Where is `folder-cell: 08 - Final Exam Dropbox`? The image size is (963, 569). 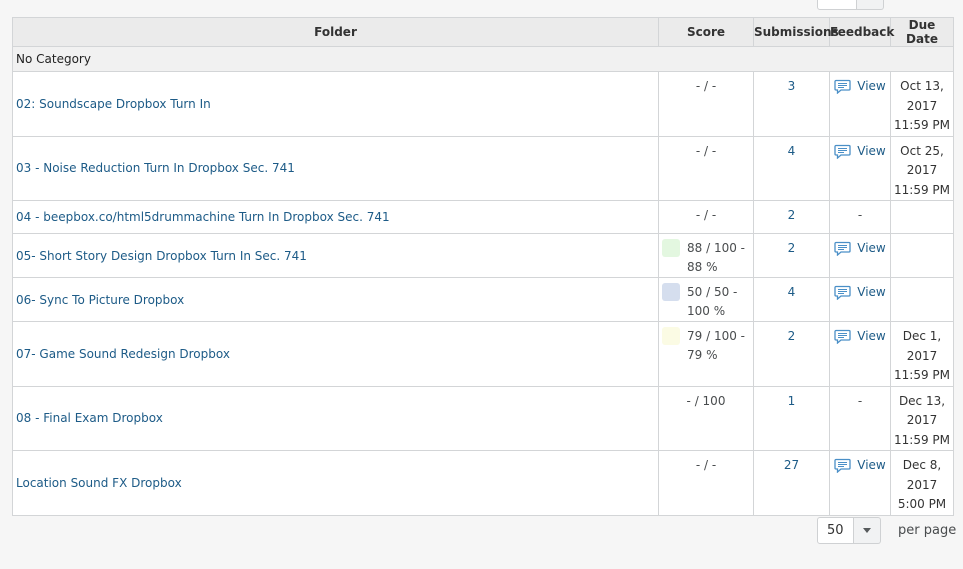
folder-cell: 08 - Final Exam Dropbox is located at coordinates (335, 418).